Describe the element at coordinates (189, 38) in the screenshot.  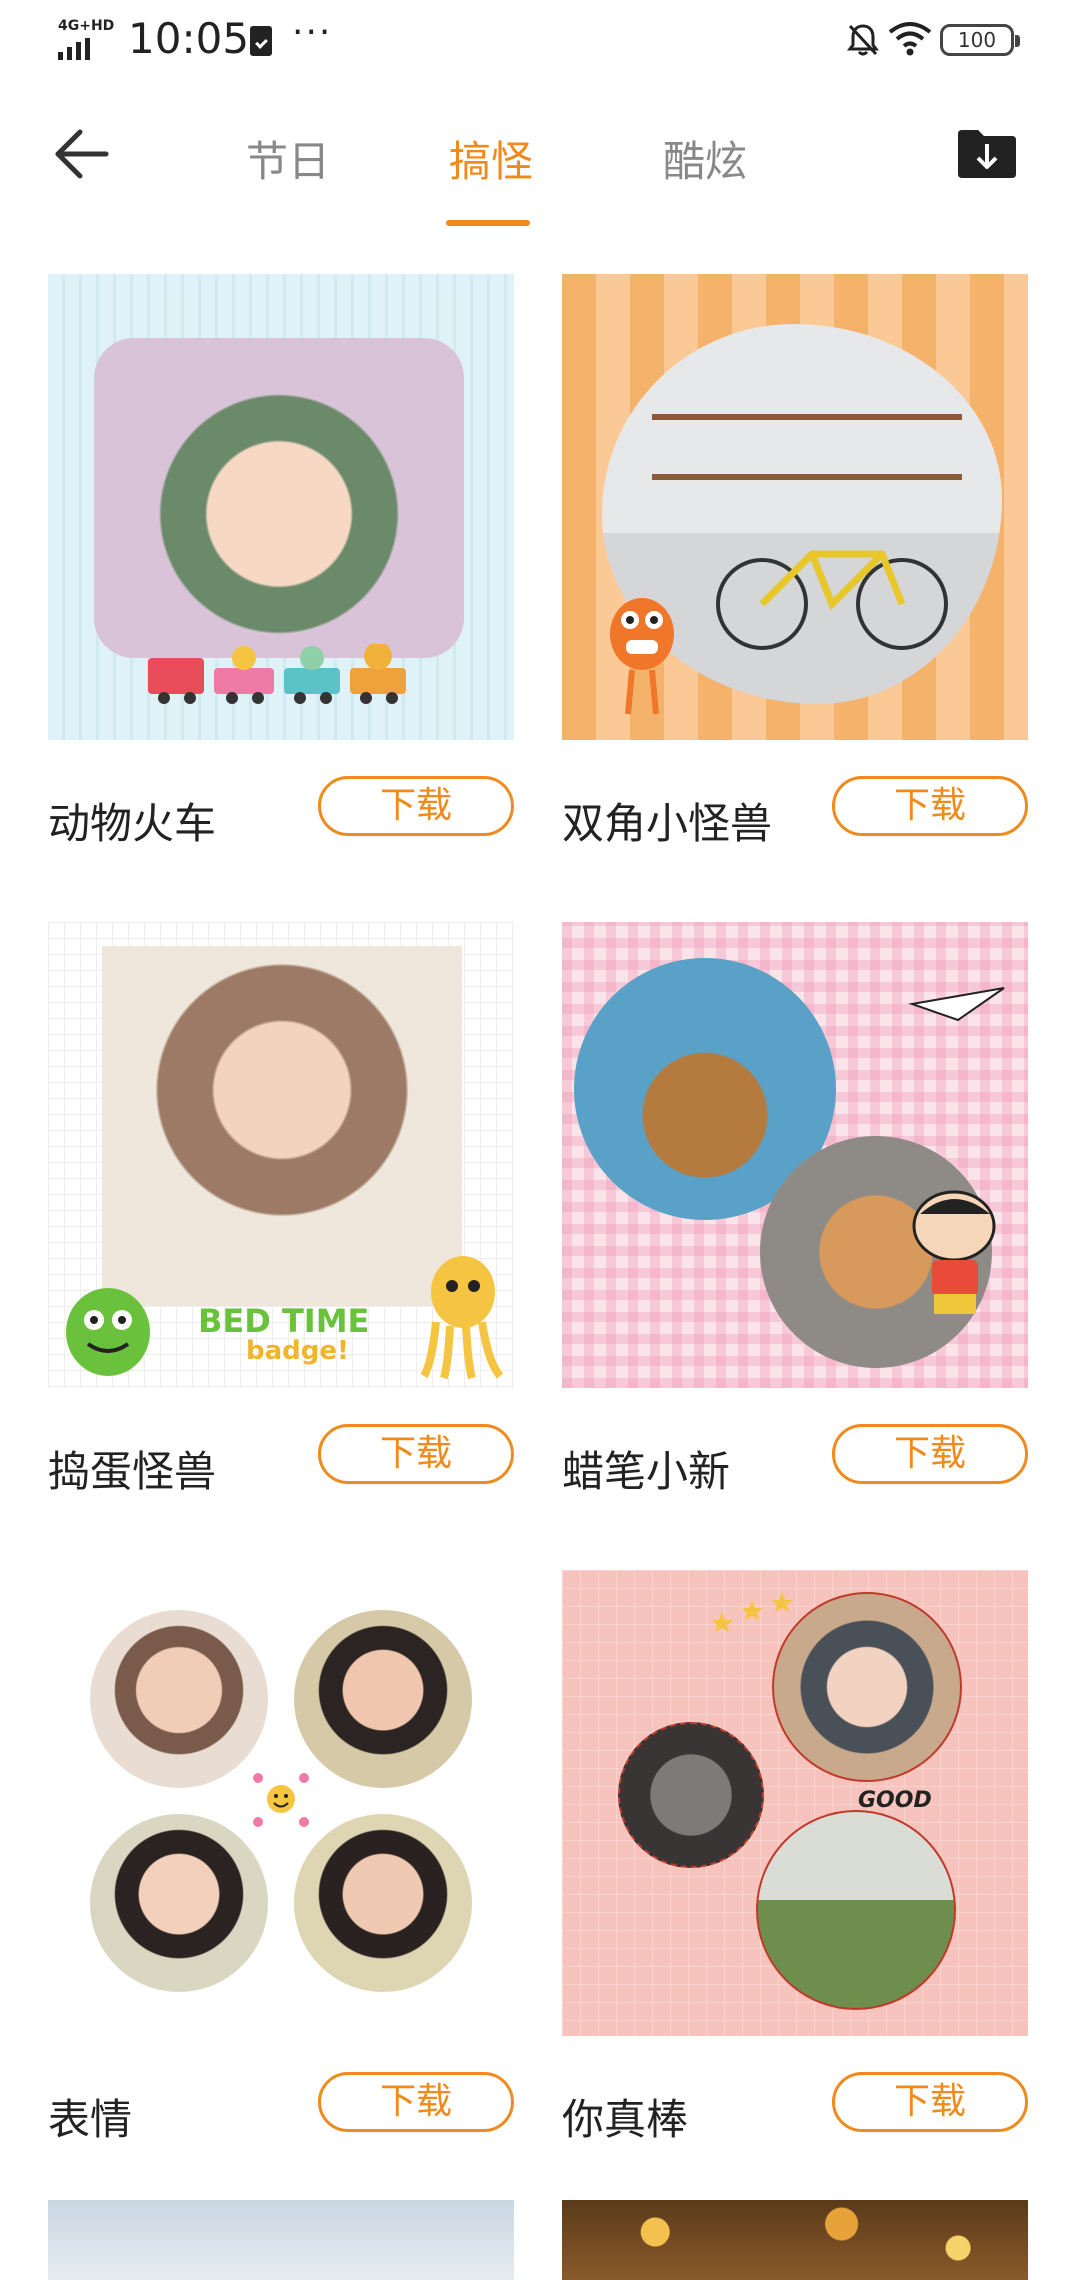
I see `clock: 10:05` at that location.